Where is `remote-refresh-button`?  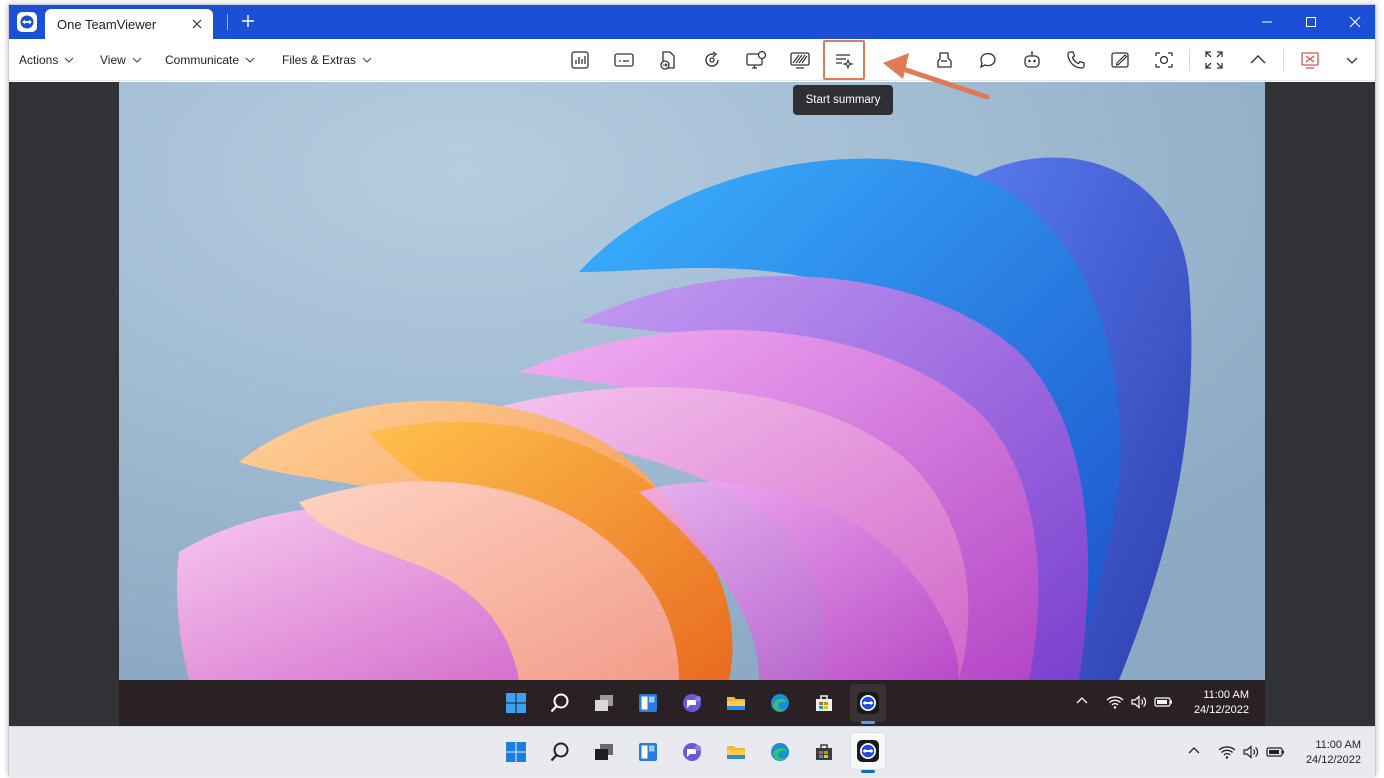
remote-refresh-button is located at coordinates (712, 60).